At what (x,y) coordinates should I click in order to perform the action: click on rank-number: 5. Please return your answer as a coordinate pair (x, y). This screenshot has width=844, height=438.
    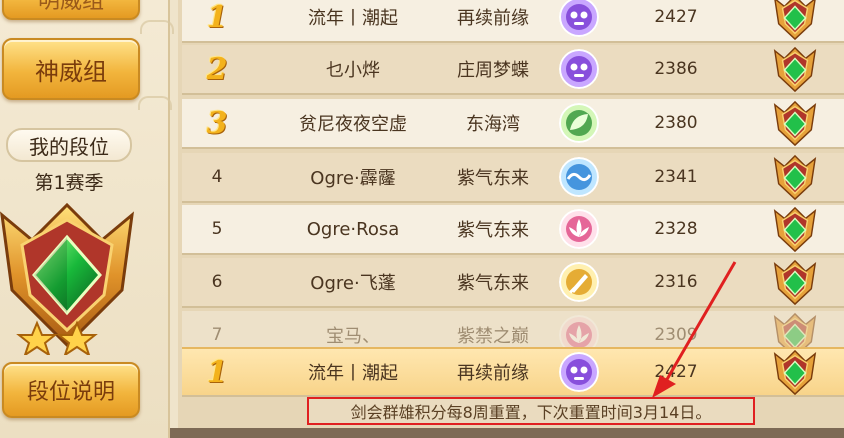
    Looking at the image, I should click on (217, 229).